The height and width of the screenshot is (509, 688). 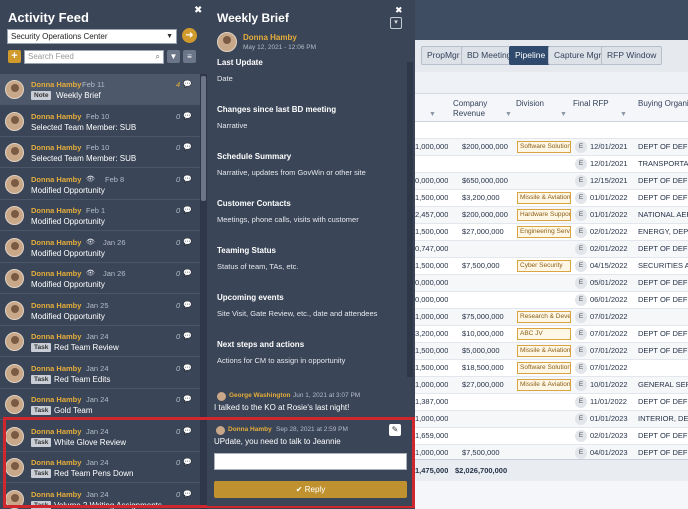 What do you see at coordinates (443, 55) in the screenshot?
I see `tab-propmgr: PropMgr` at bounding box center [443, 55].